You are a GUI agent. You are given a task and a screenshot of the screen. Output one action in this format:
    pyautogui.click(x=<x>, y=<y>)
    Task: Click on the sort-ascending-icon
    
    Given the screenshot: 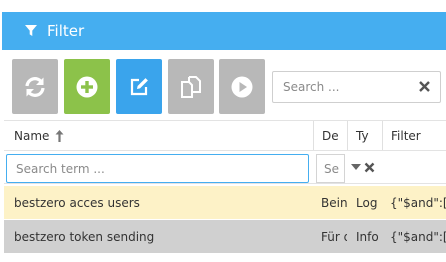 What is the action you would take?
    pyautogui.click(x=59, y=135)
    